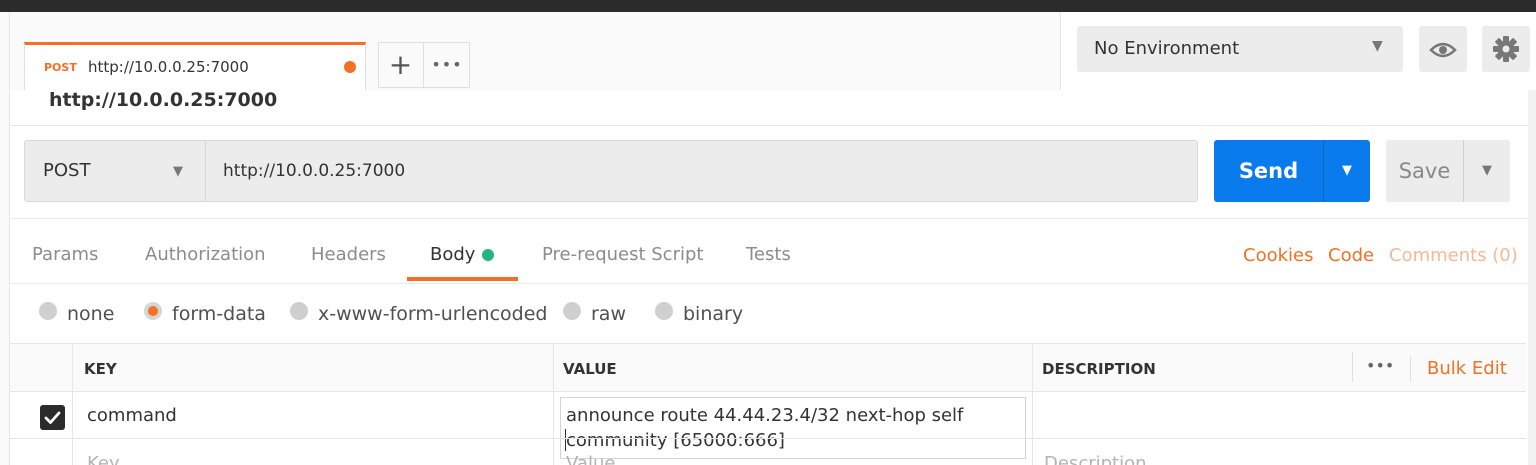 The height and width of the screenshot is (465, 1536). I want to click on request-tab-method: POST, so click(60, 67).